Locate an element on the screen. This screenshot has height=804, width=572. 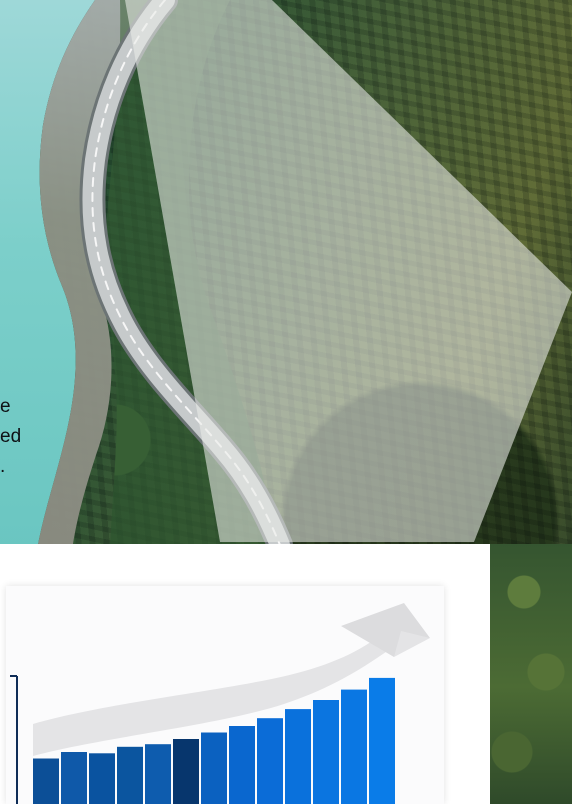
side-text-line-2: ed is located at coordinates (11, 436).